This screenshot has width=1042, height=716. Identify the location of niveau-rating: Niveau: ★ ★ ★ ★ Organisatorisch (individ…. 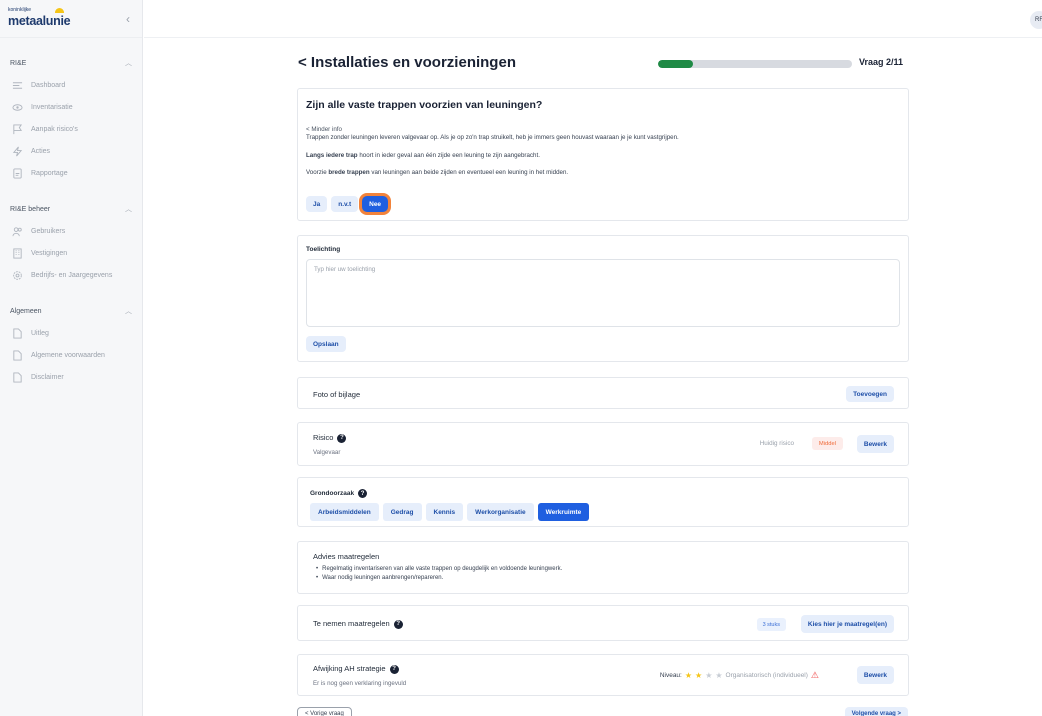
(739, 675).